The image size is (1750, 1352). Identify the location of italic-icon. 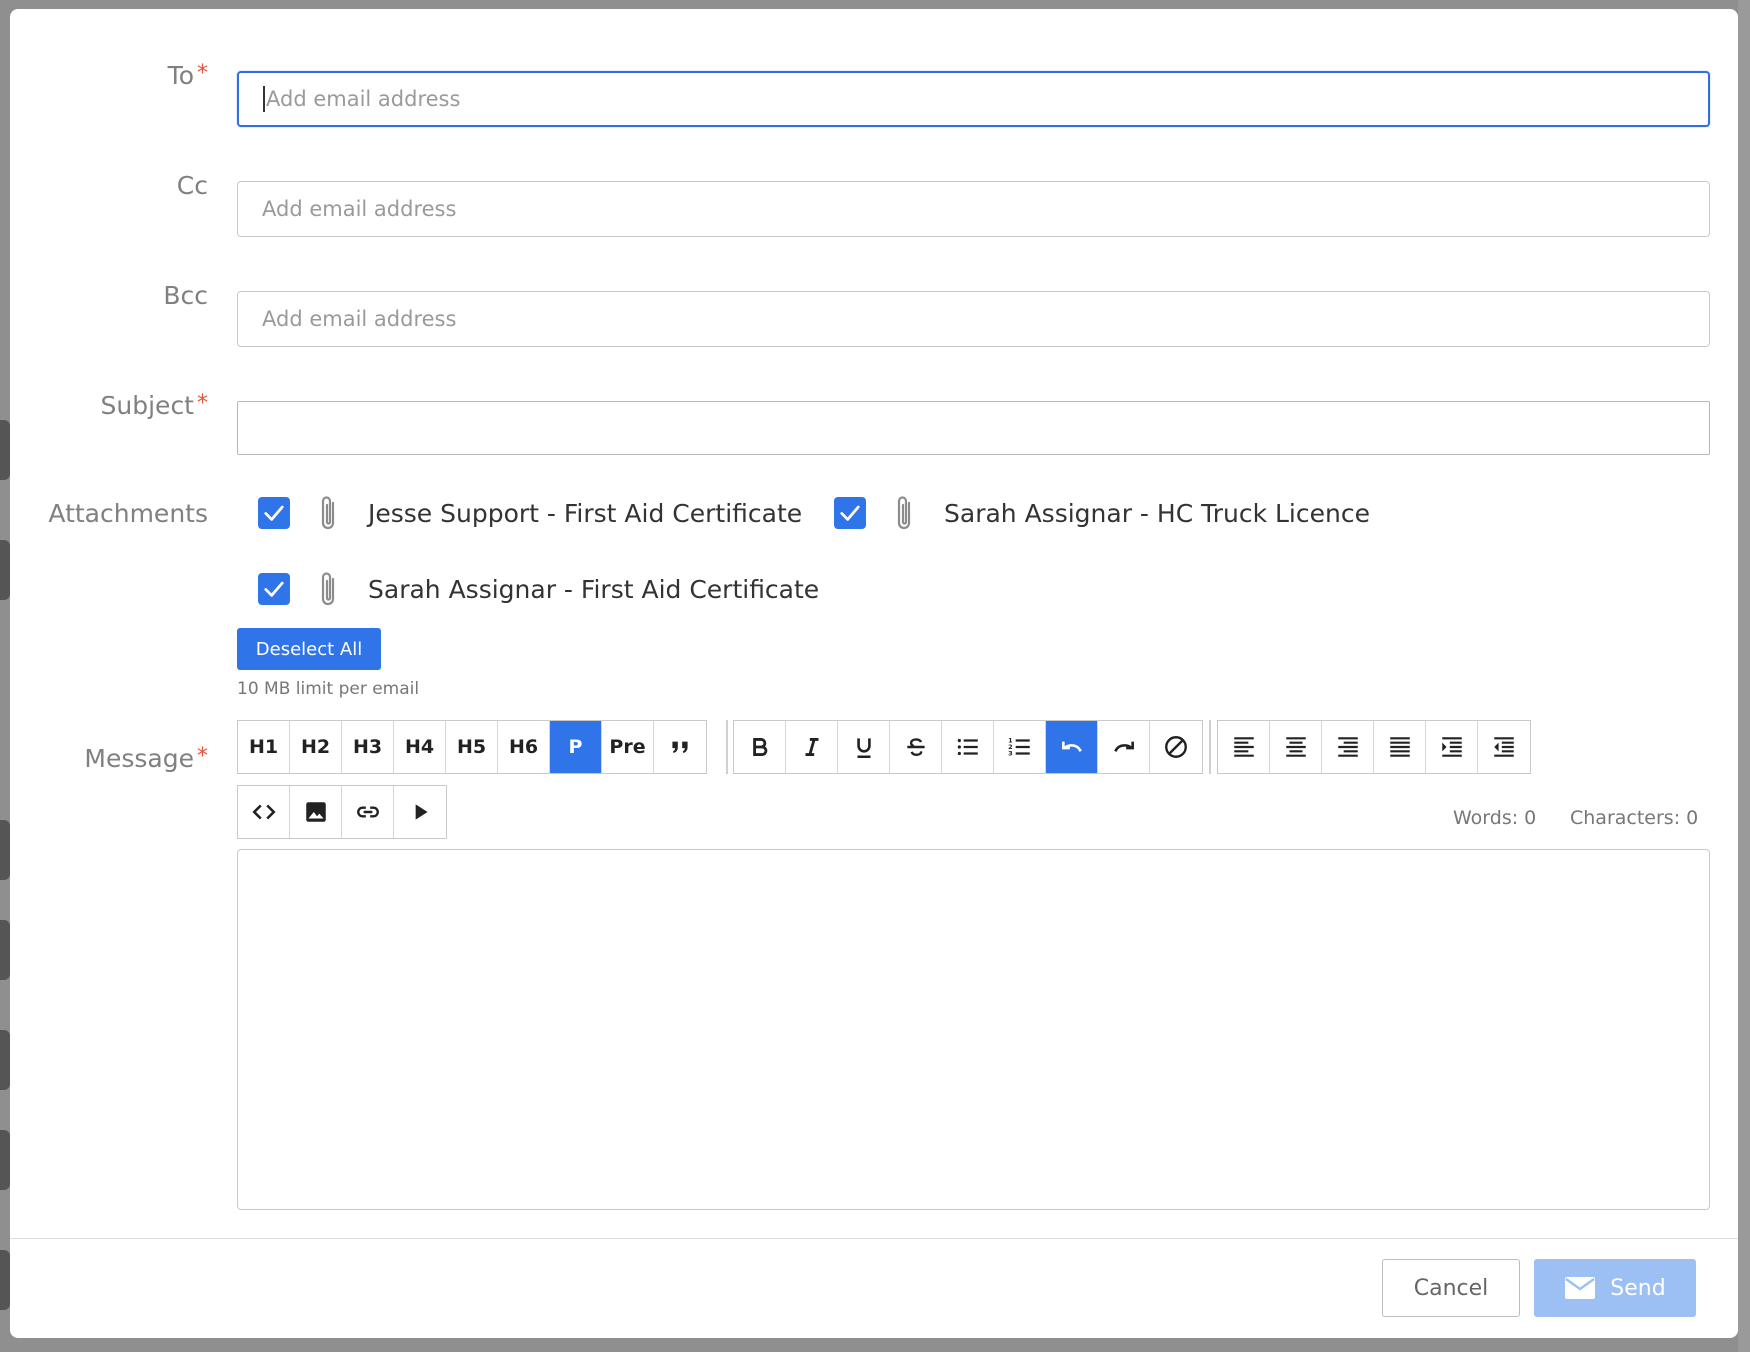
(811, 747).